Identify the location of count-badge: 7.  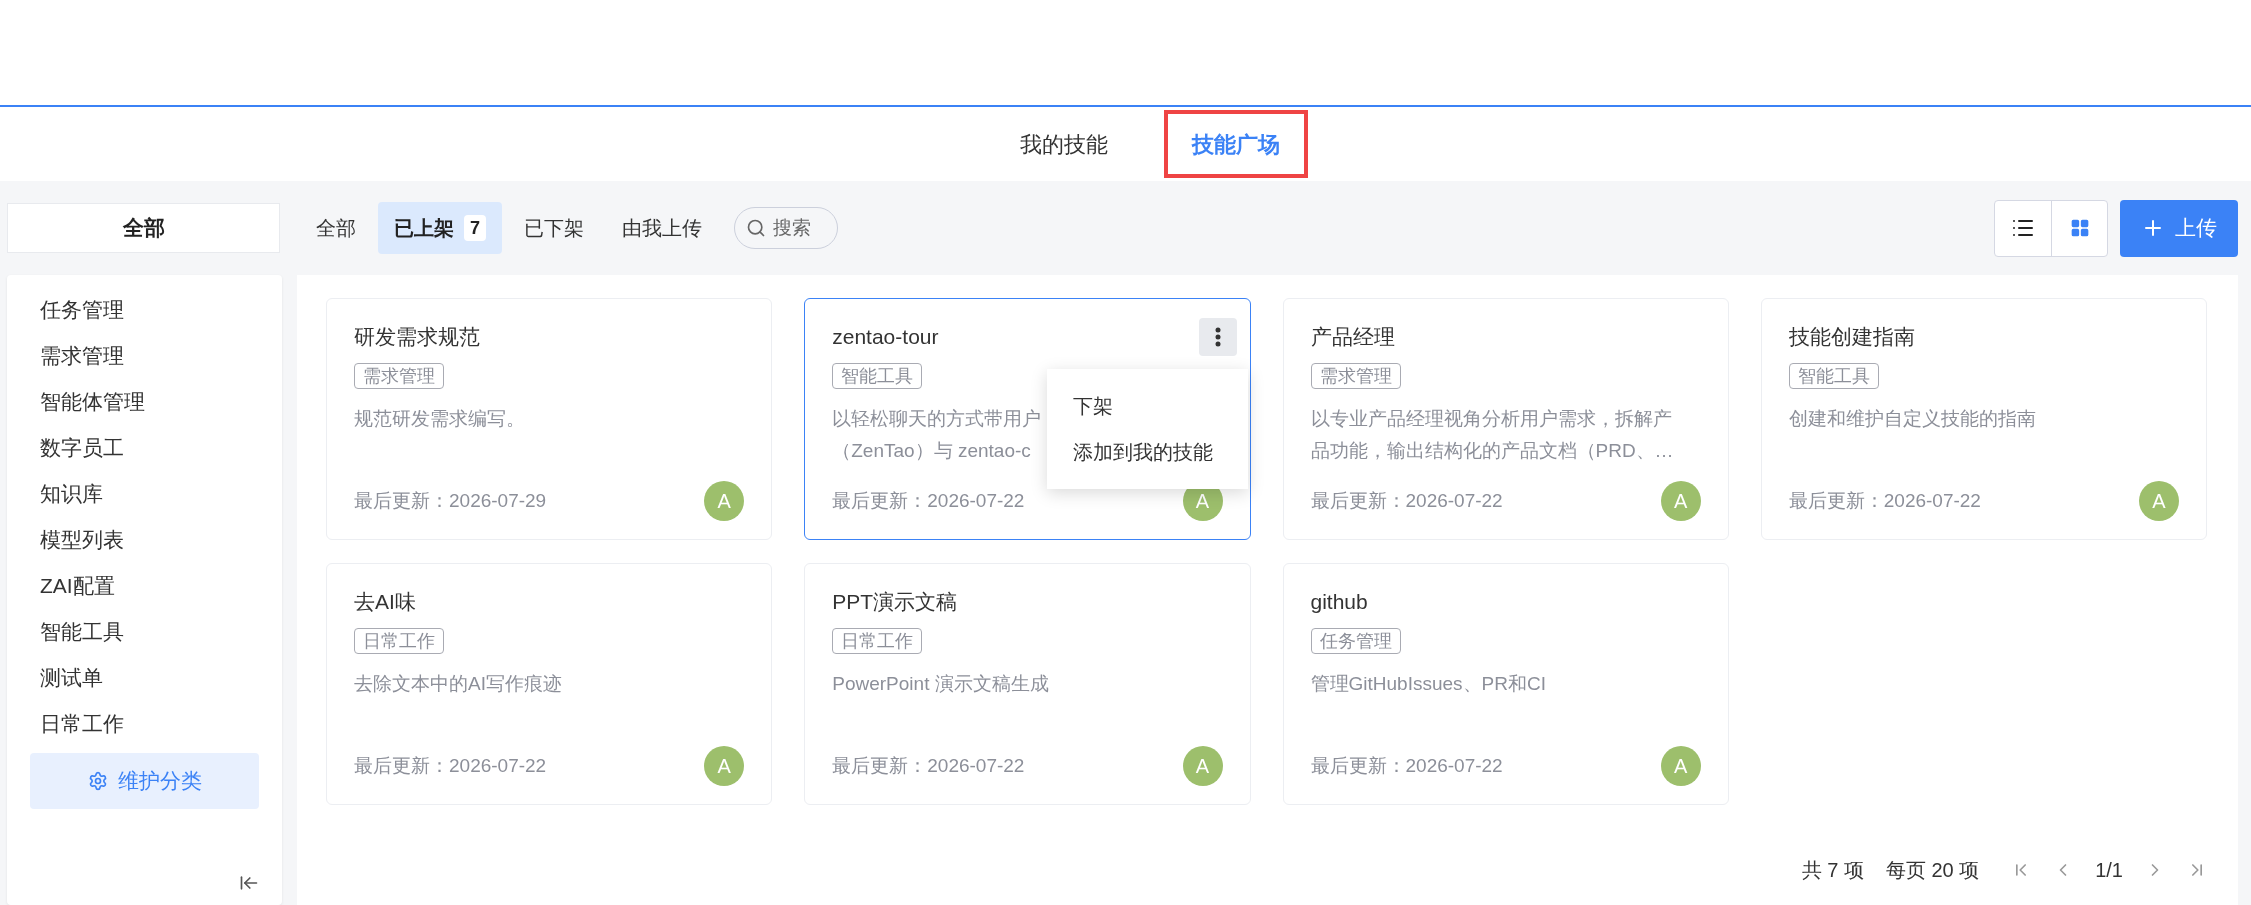
(475, 228).